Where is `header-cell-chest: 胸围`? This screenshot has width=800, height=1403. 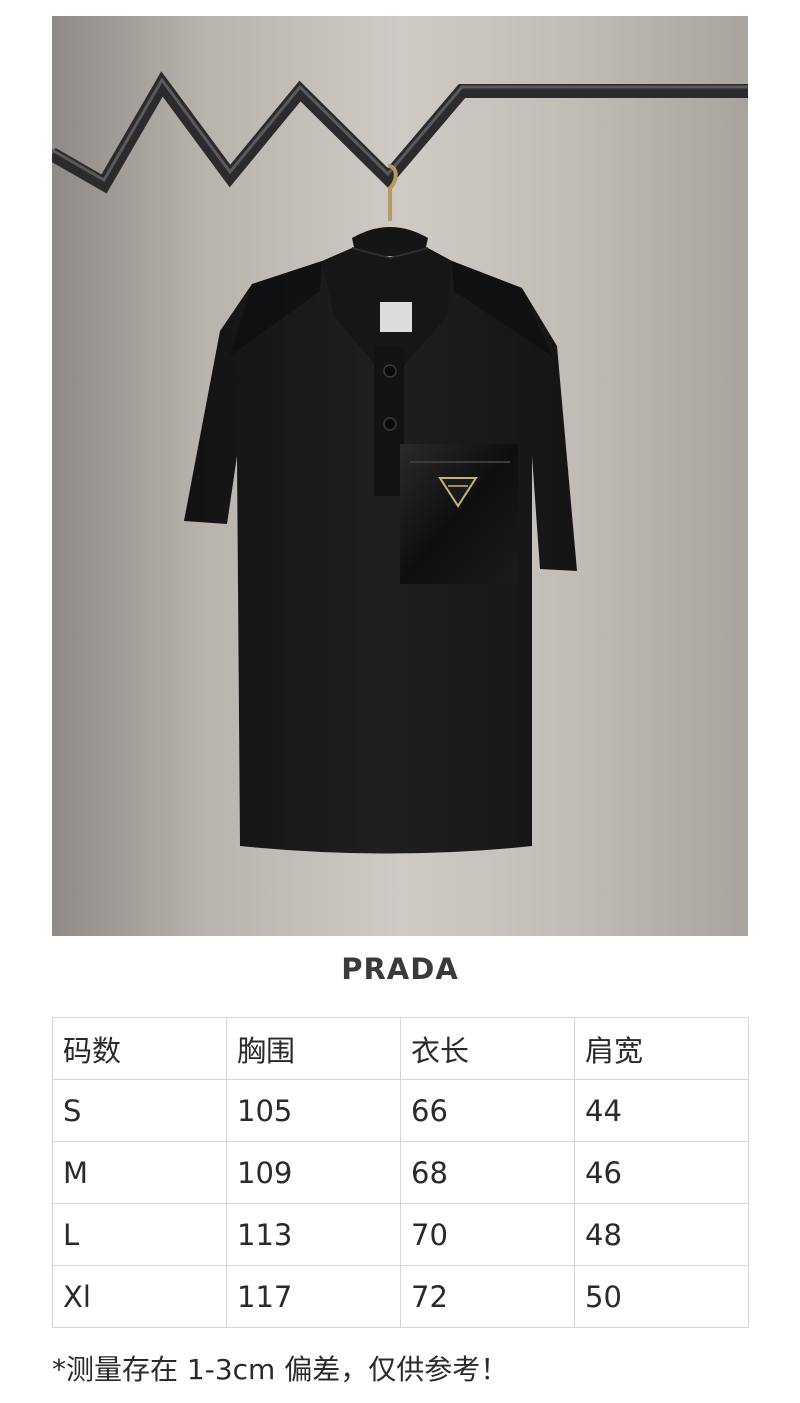
header-cell-chest: 胸围 is located at coordinates (313, 1048).